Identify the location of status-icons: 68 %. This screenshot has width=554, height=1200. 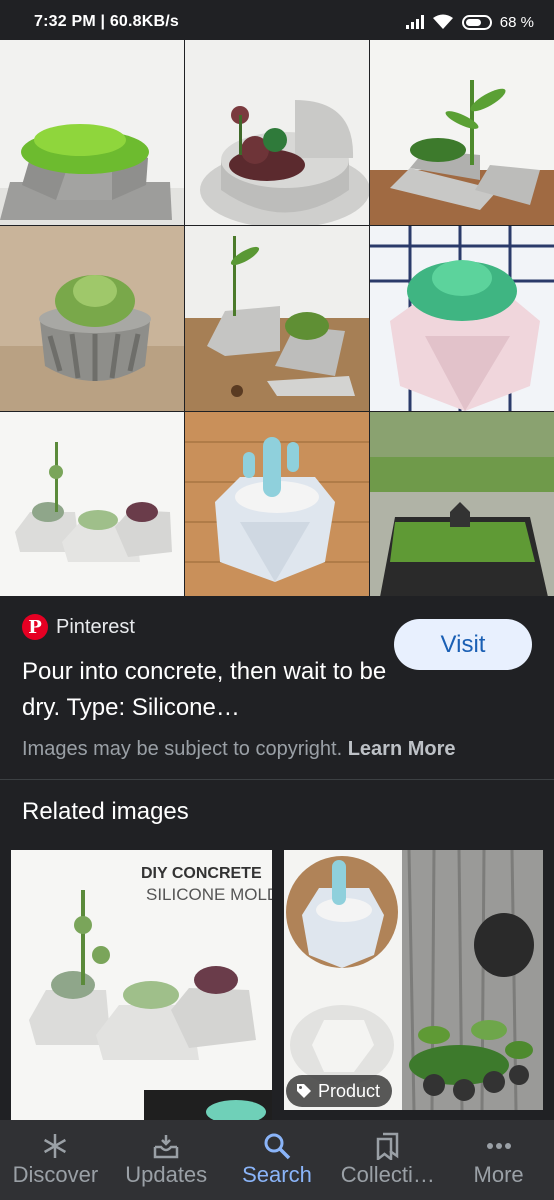
(469, 22).